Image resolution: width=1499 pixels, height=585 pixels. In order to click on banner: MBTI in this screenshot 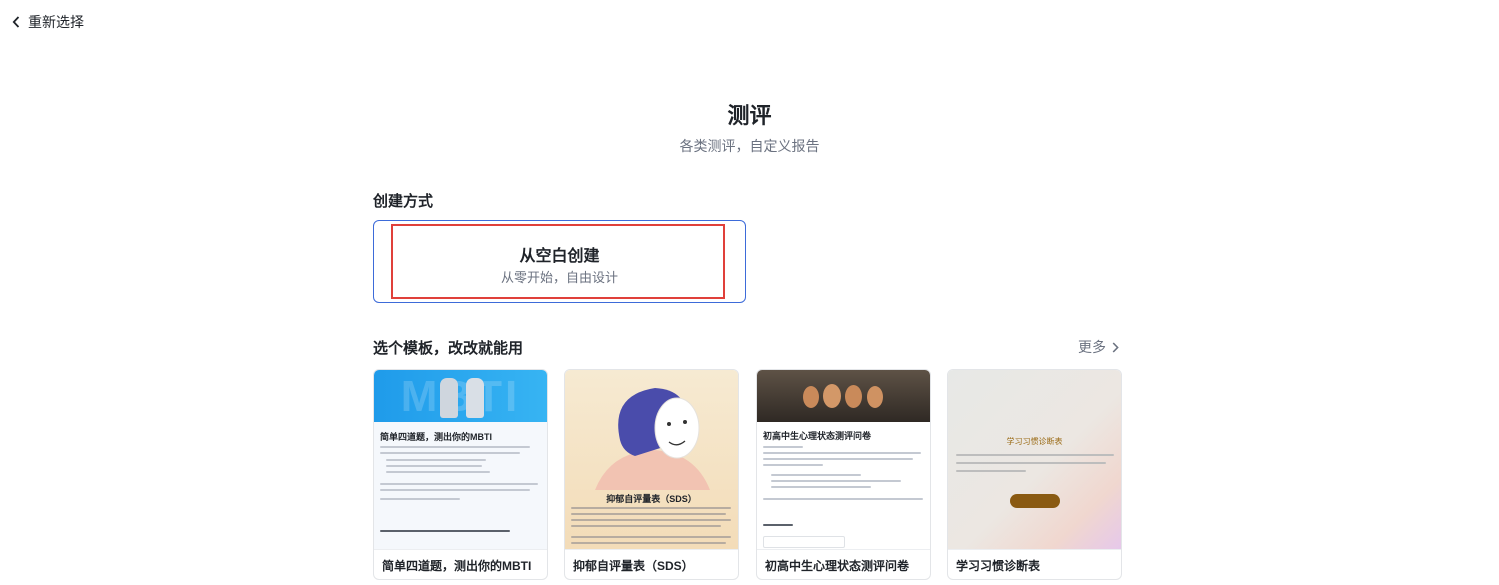, I will do `click(460, 396)`.